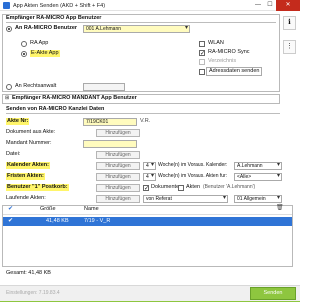 This screenshot has width=320, height=302. What do you see at coordinates (54, 18) in the screenshot?
I see `recipient-group-title: Empfänger RA-MICRO App Benutzer` at bounding box center [54, 18].